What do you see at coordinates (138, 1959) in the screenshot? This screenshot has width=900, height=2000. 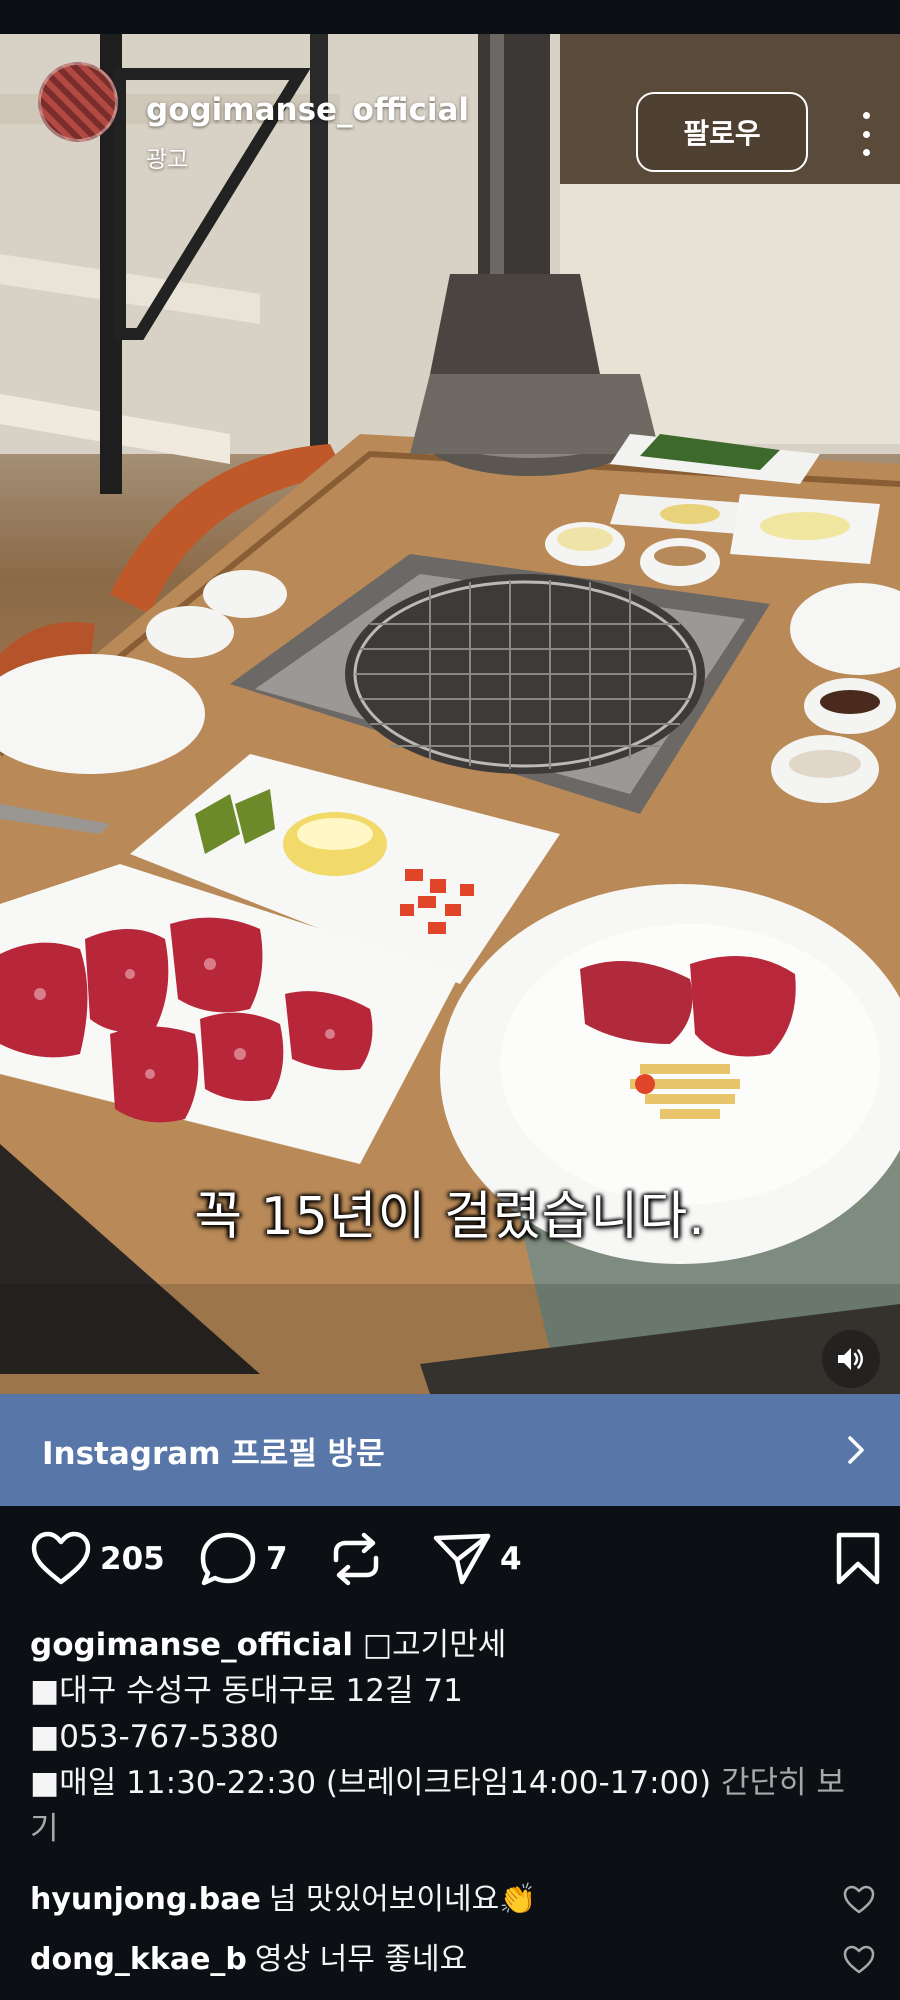 I see `comment-username: dong_kkae_b` at bounding box center [138, 1959].